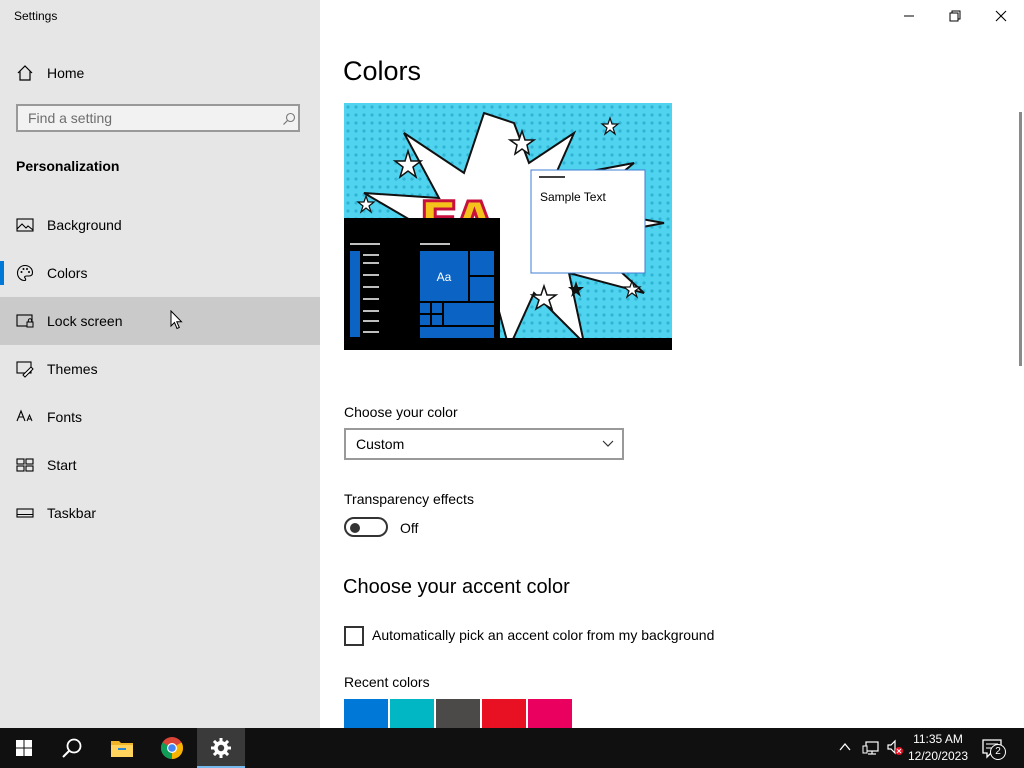  I want to click on scrollbar-thumb, so click(1020, 239).